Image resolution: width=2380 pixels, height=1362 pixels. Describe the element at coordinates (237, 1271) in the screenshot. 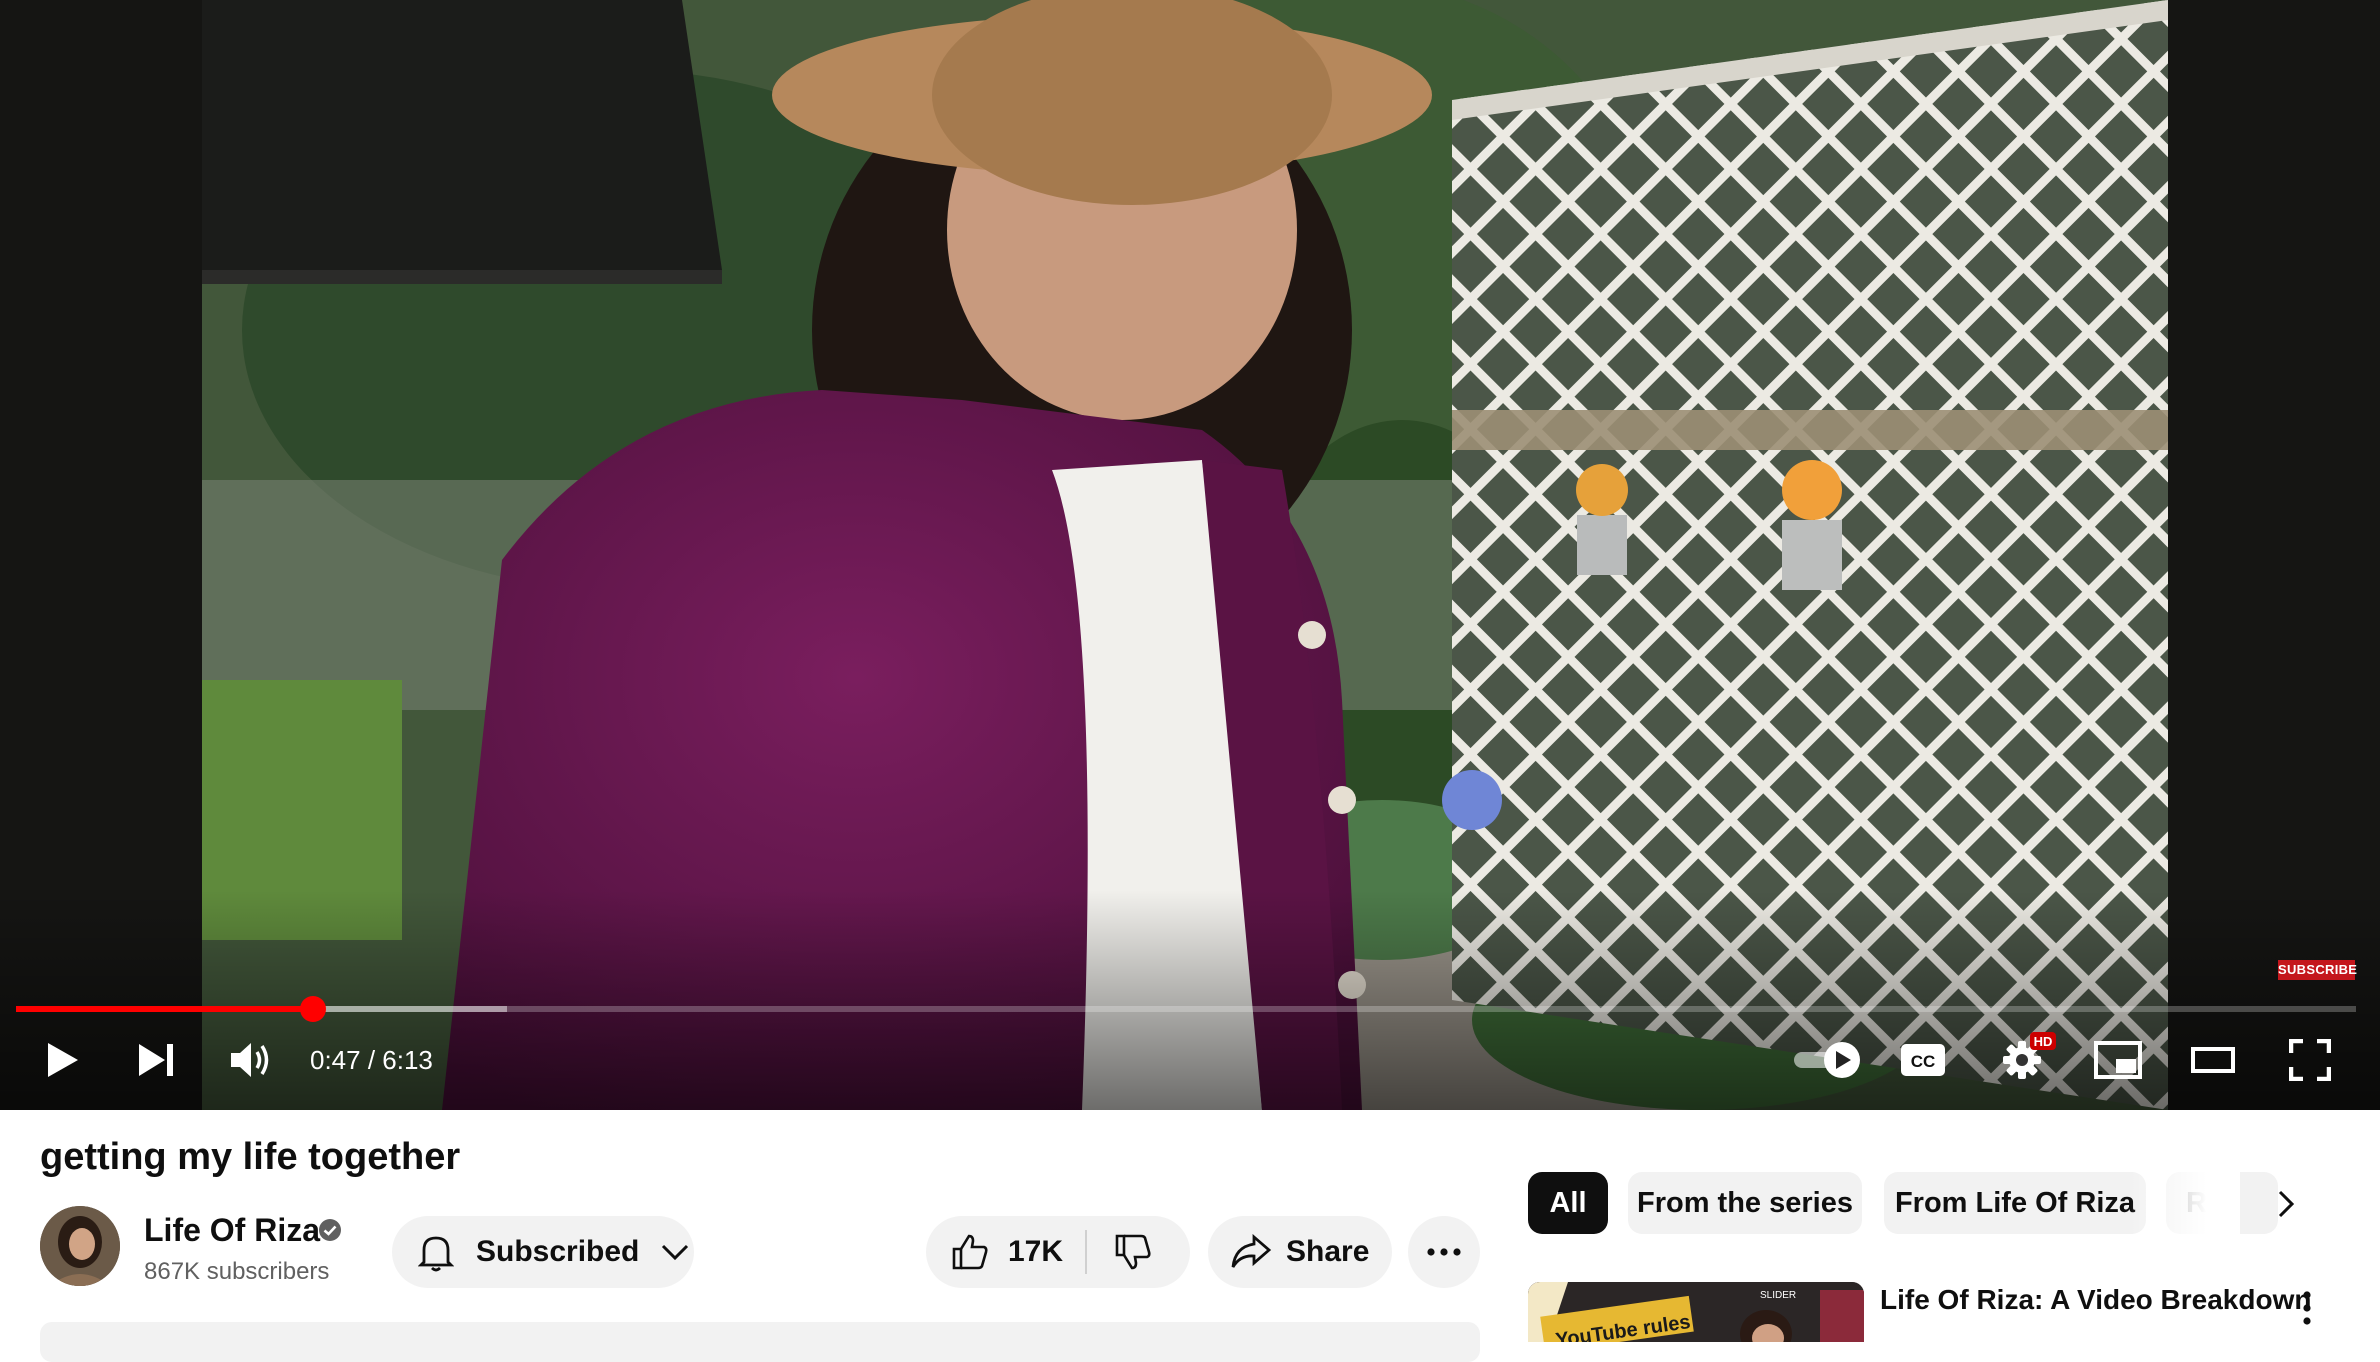

I see `subscriber-count: 867K subscribers` at that location.